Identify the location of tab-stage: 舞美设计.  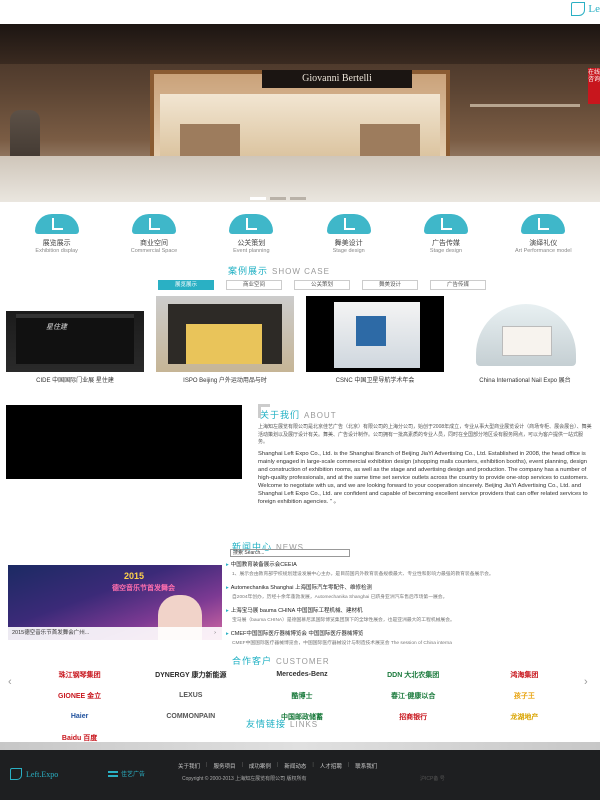
(390, 285).